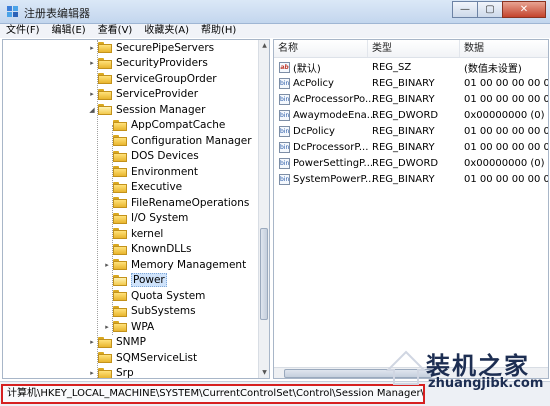 Image resolution: width=550 pixels, height=406 pixels. I want to click on tree-node: Environment, so click(150, 171).